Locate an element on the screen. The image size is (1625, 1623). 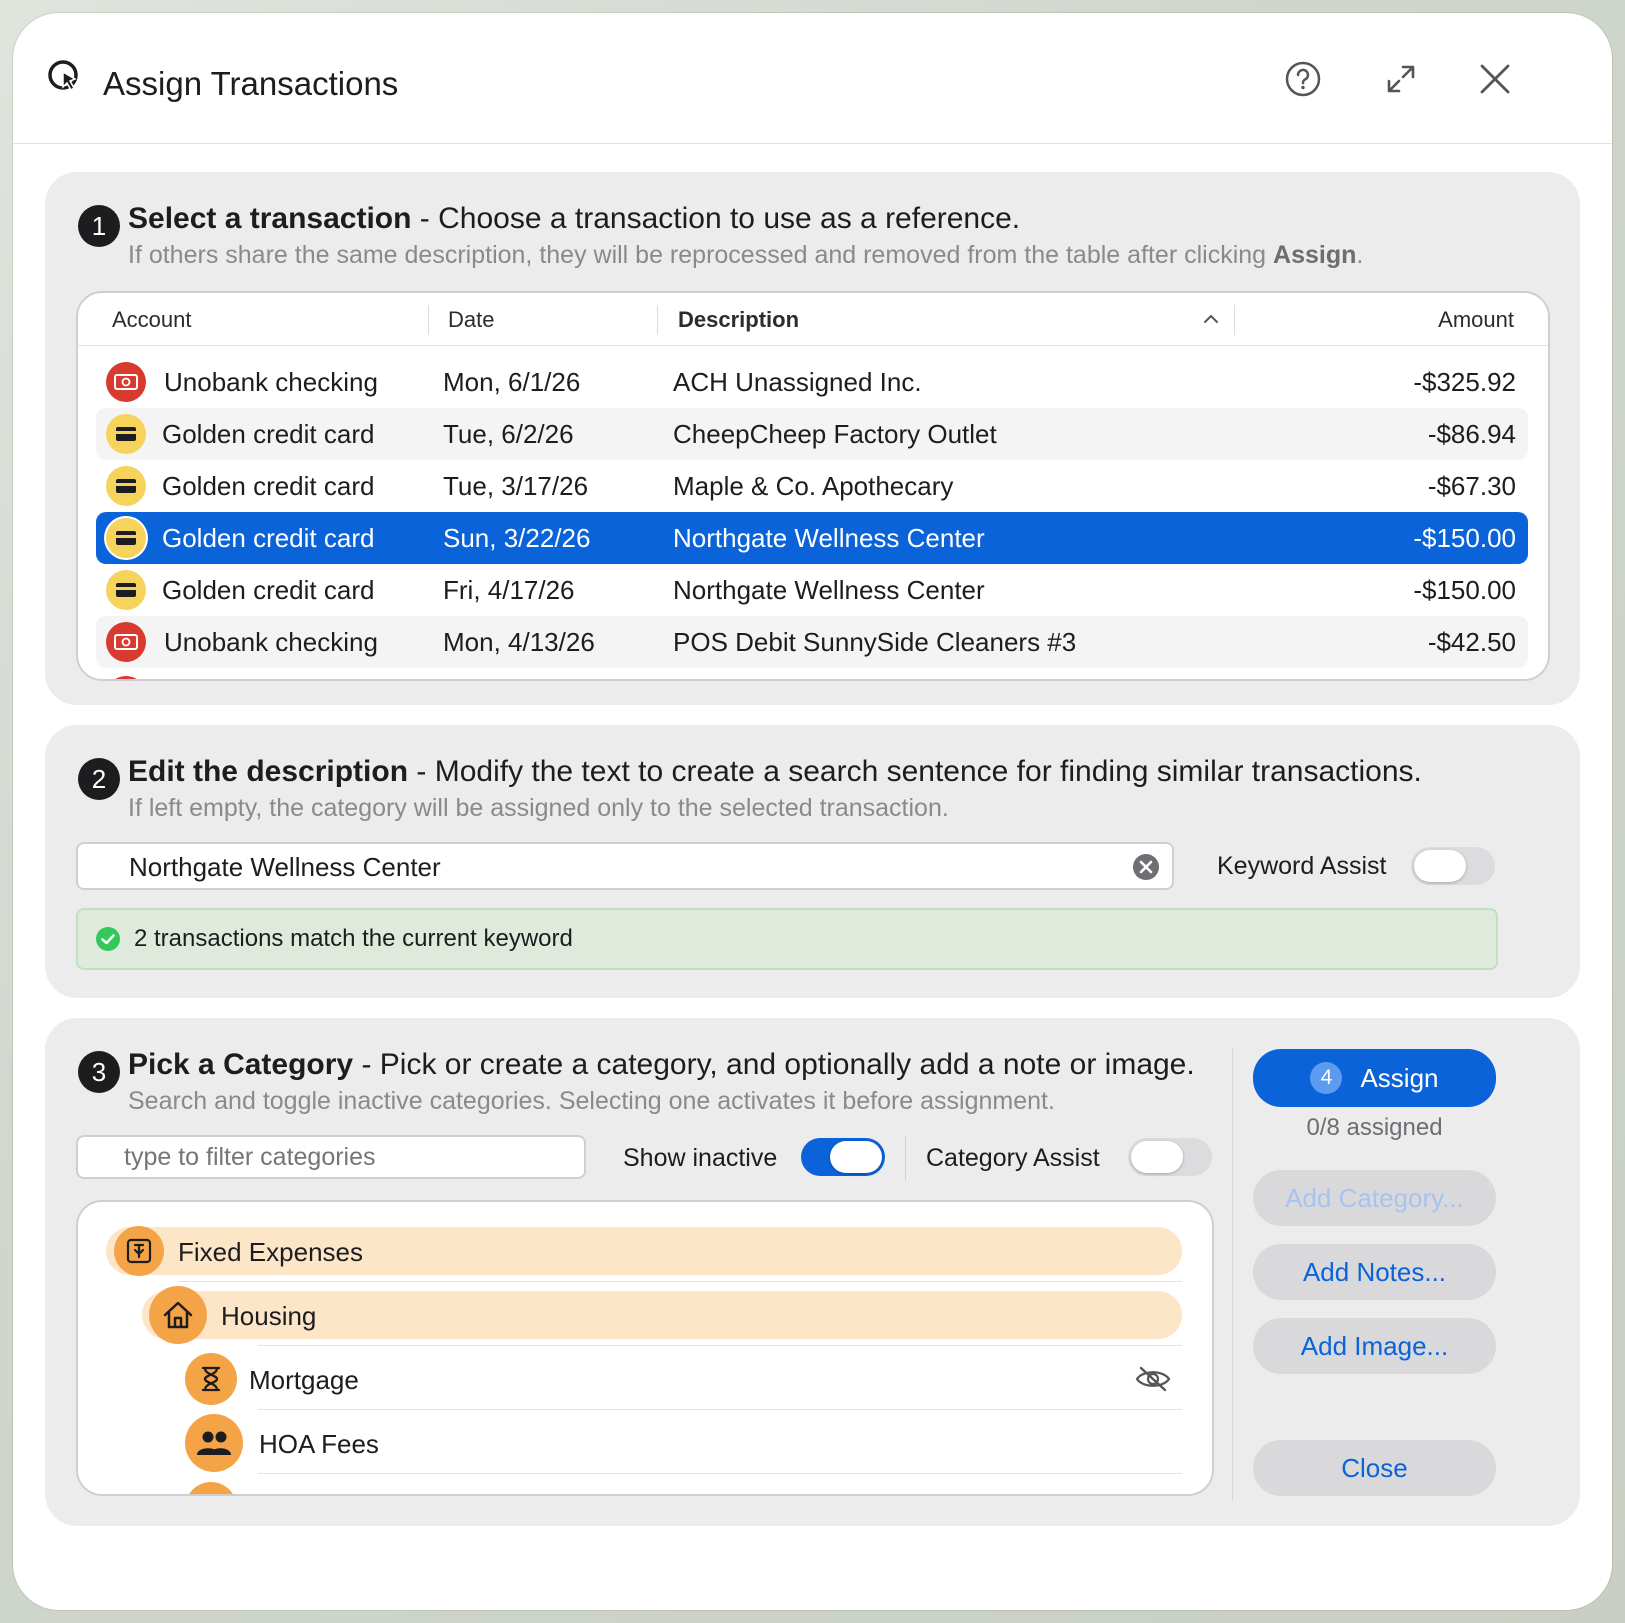
description-input: Northgate Wellness Center is located at coordinates (625, 866).